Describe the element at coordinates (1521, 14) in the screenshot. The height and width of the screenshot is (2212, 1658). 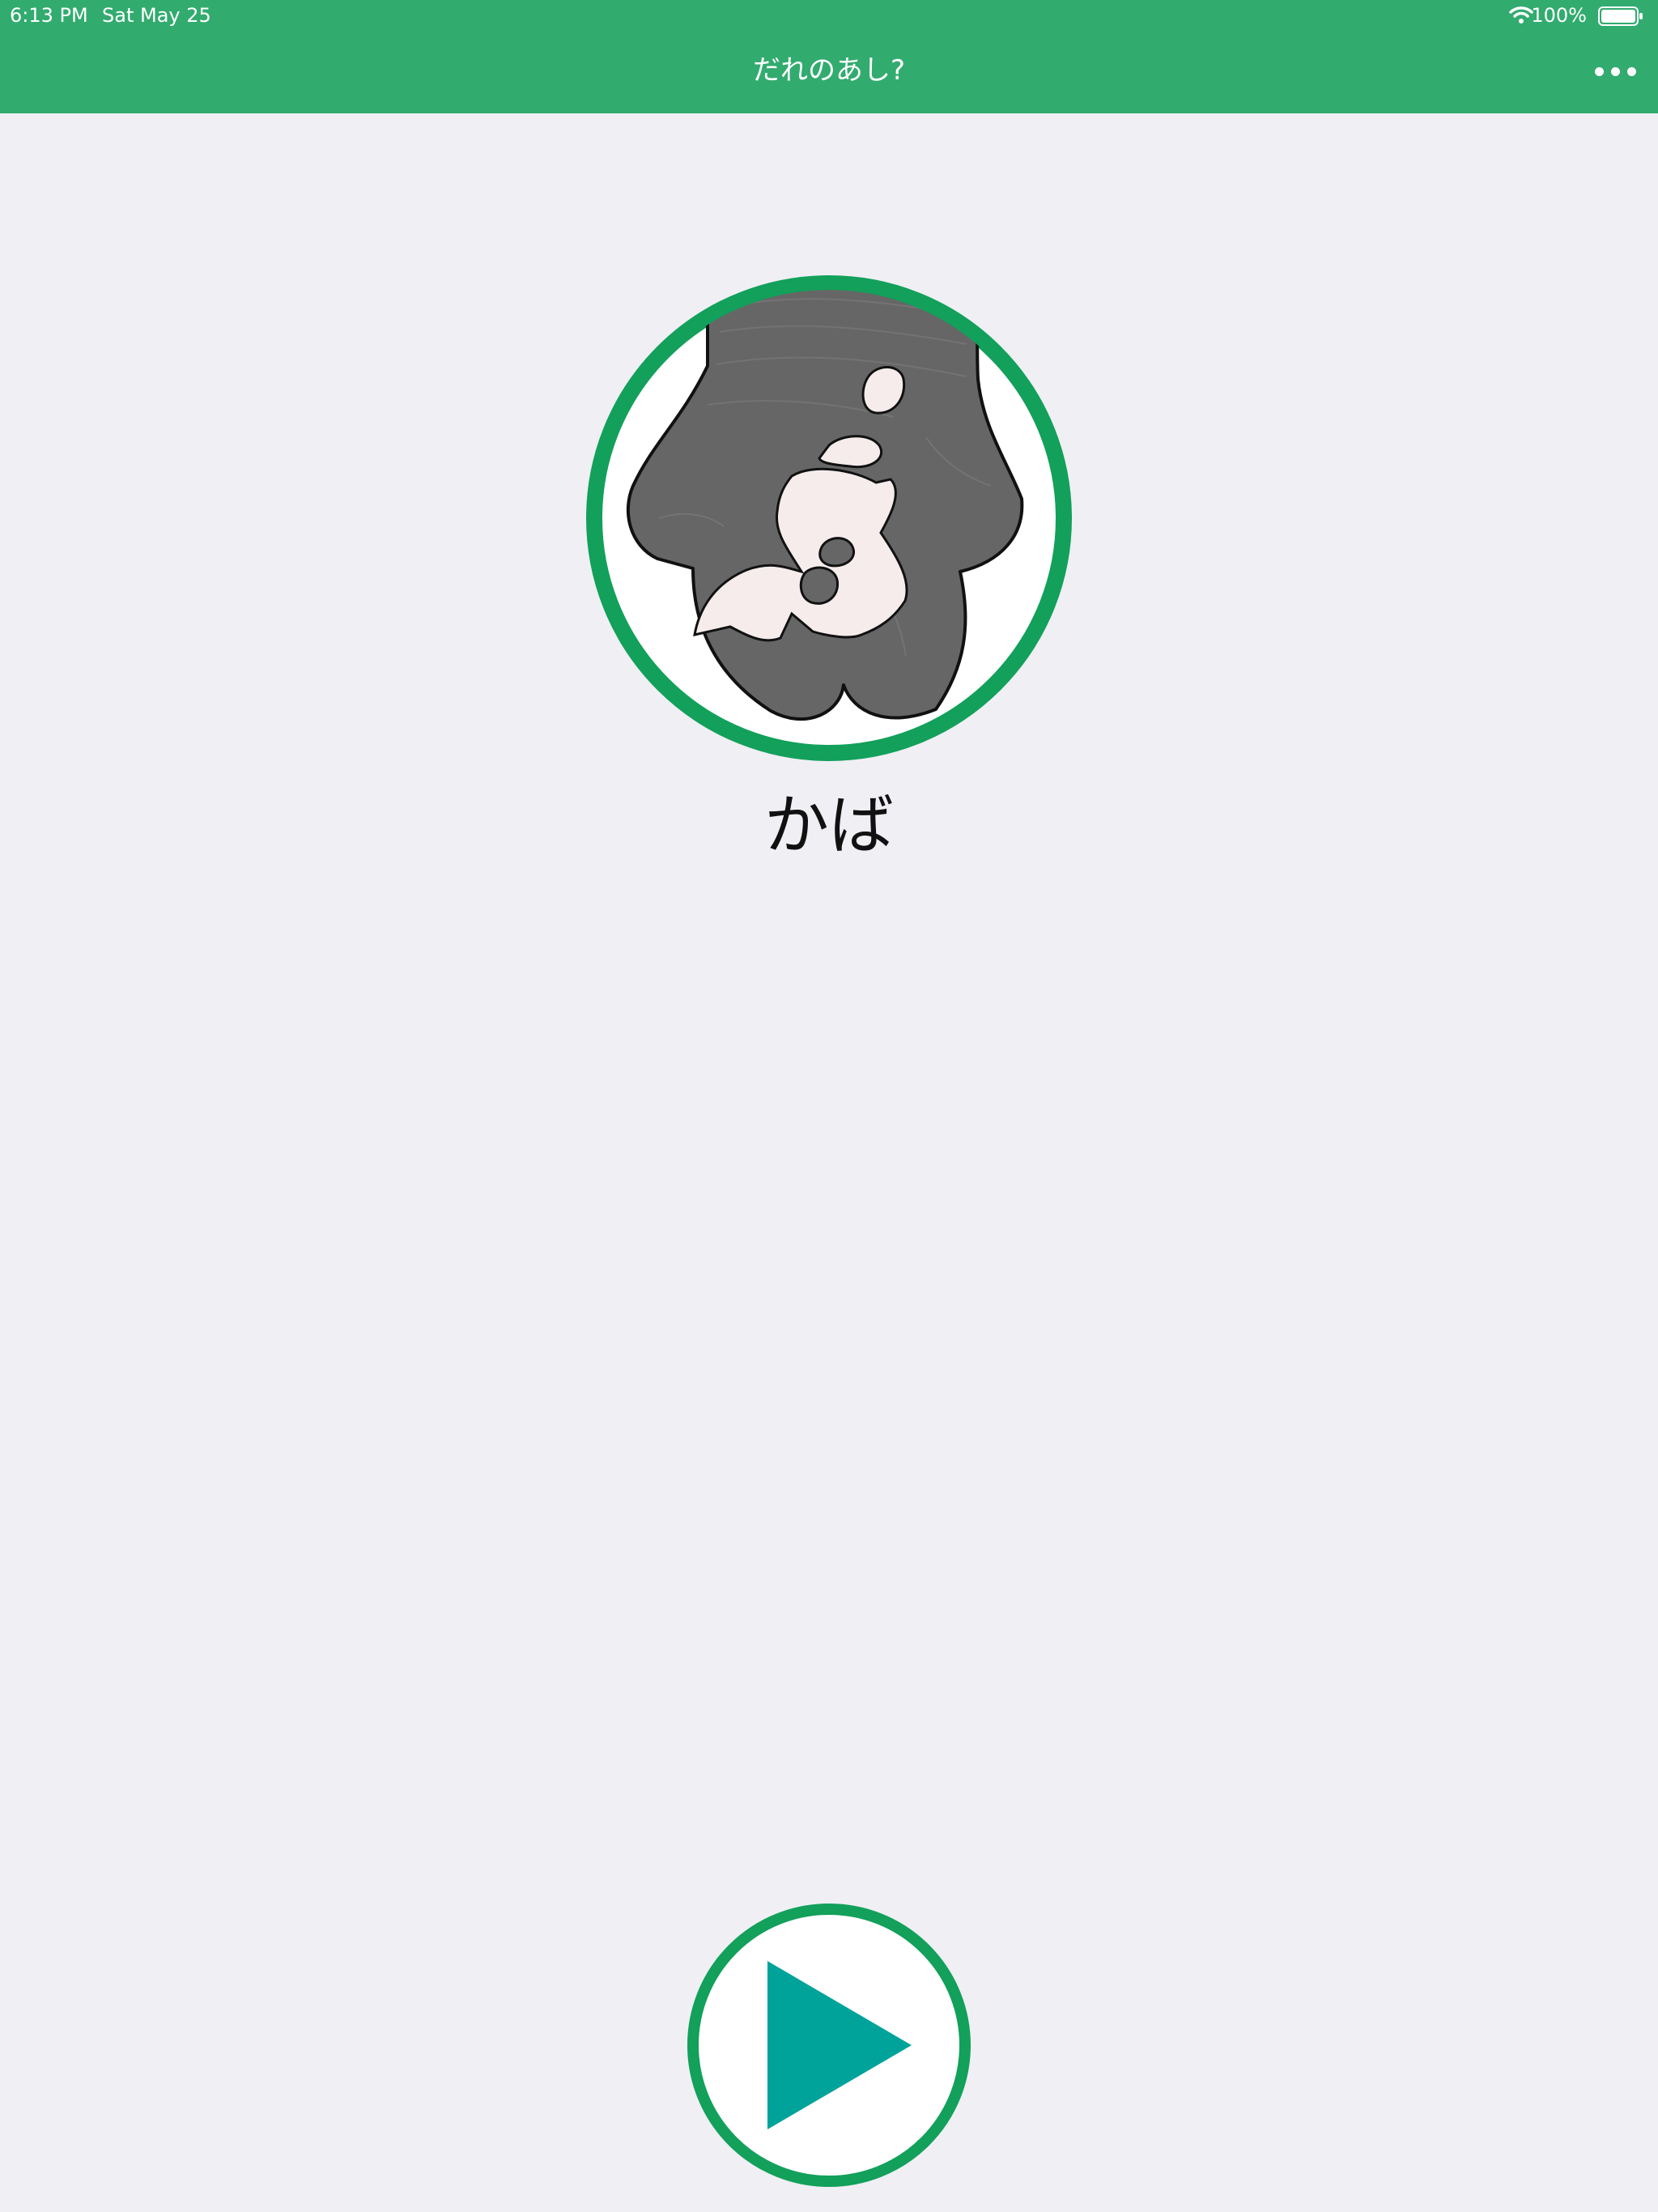
I see `wifi-icon` at that location.